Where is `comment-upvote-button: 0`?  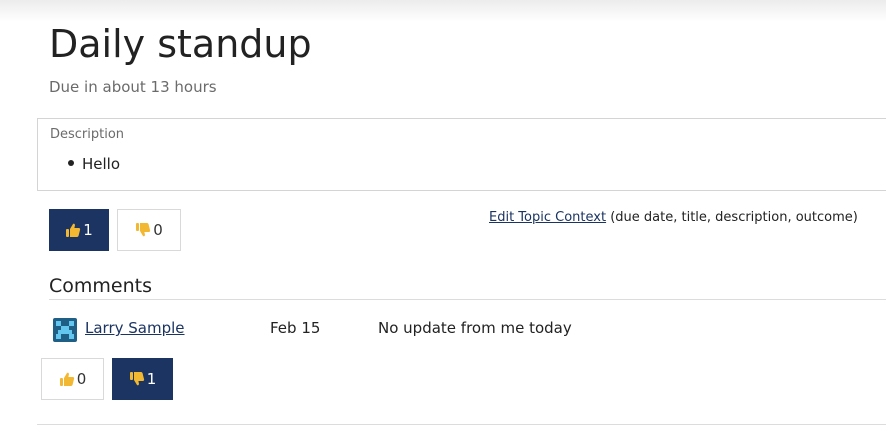
comment-upvote-button: 0 is located at coordinates (72, 379).